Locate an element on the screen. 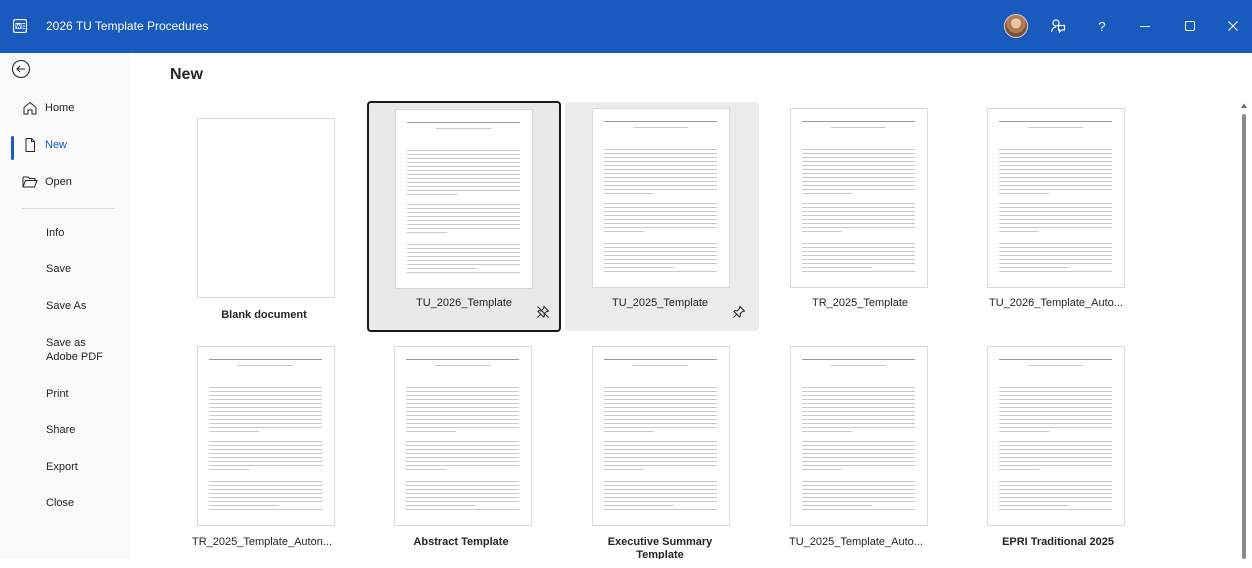 Image resolution: width=1252 pixels, height=568 pixels. sidebar-item-home: Home is located at coordinates (65, 108).